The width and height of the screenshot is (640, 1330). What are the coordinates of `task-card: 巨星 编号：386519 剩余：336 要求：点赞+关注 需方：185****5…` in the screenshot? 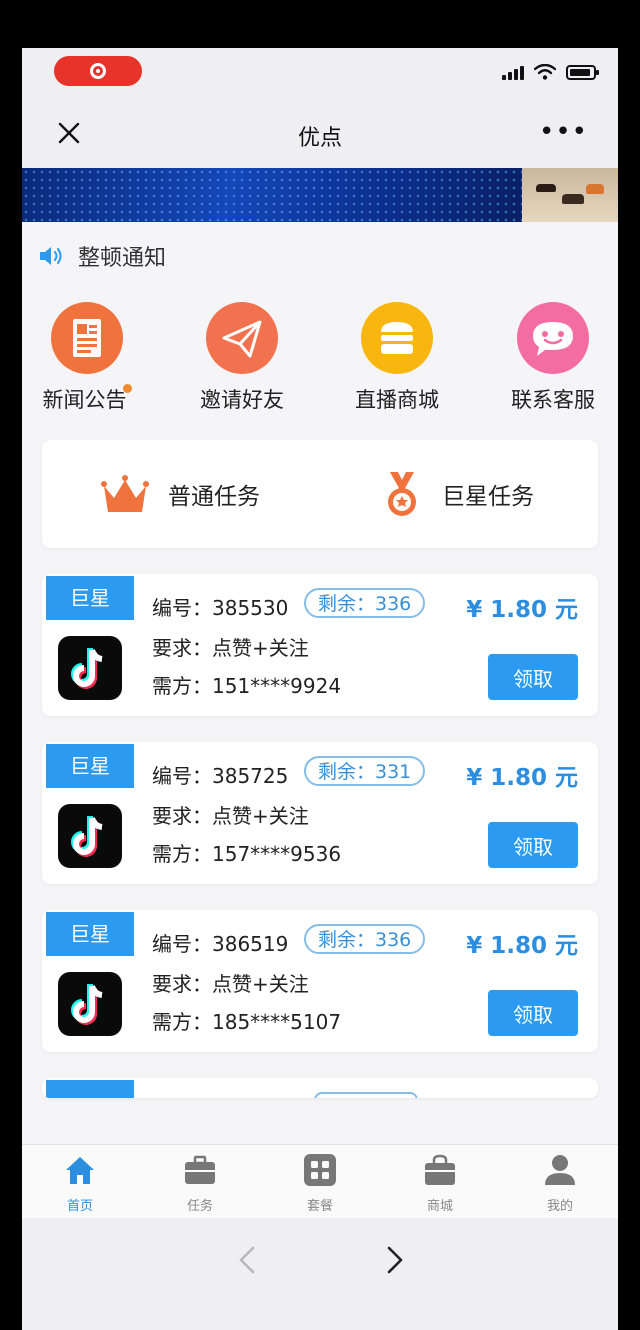 It's located at (320, 981).